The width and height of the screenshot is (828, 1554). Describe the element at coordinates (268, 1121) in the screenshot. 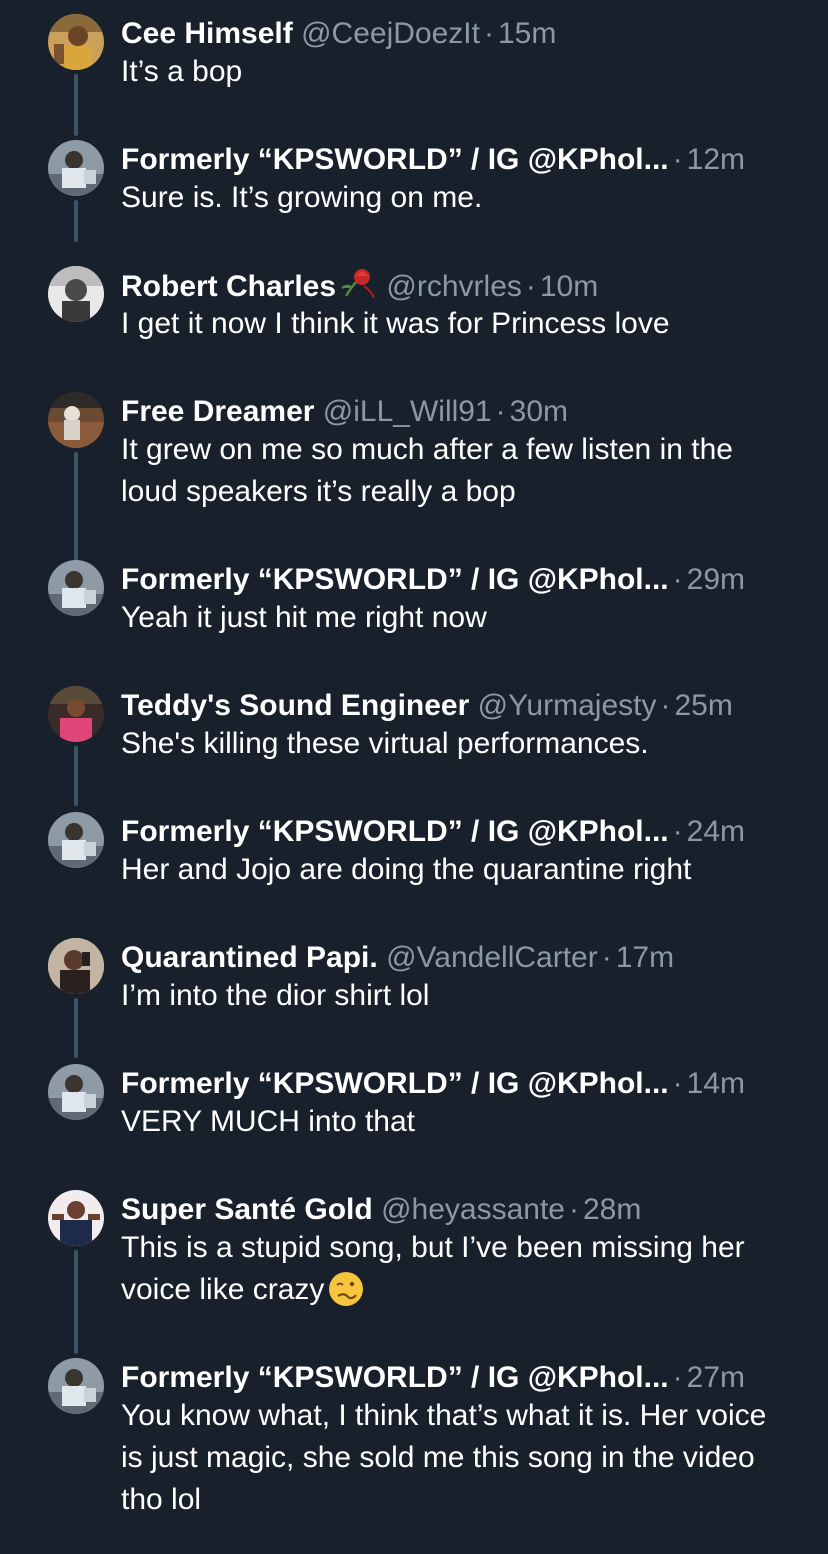

I see `tweet-text: VERY MUCH into that` at that location.